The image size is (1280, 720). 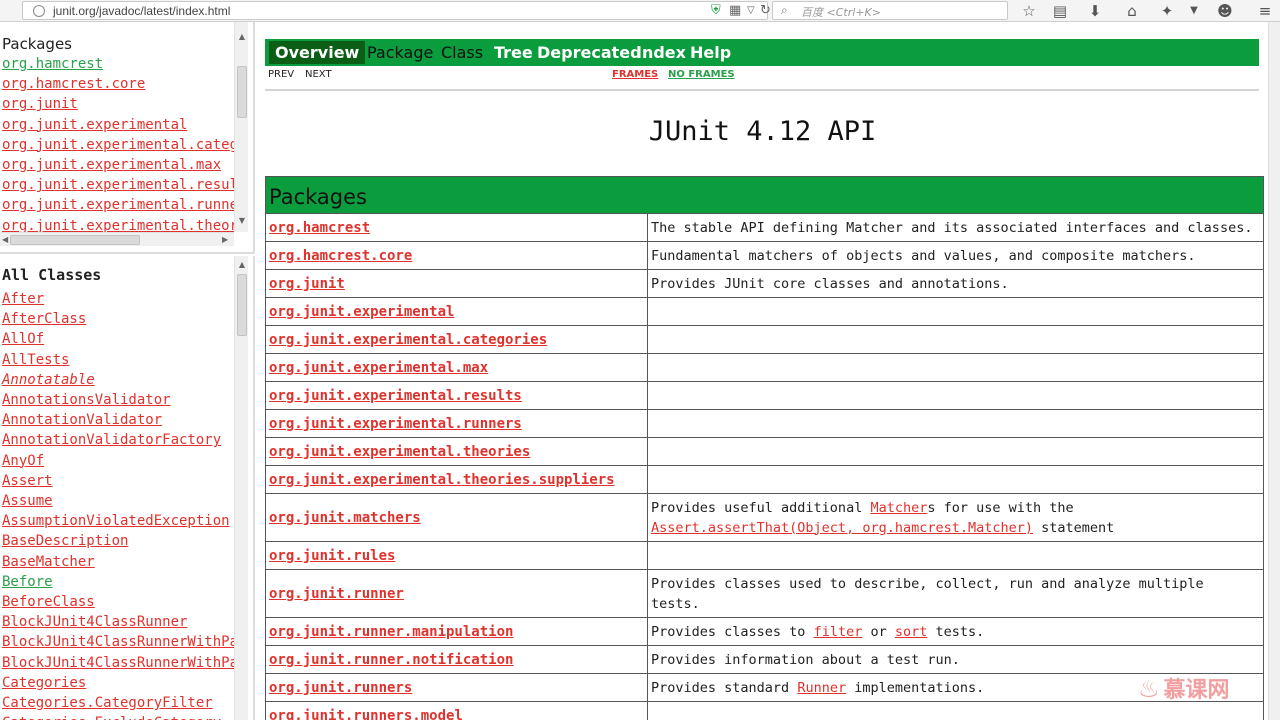 I want to click on package-link: org.junit.experimental.results, so click(x=395, y=396).